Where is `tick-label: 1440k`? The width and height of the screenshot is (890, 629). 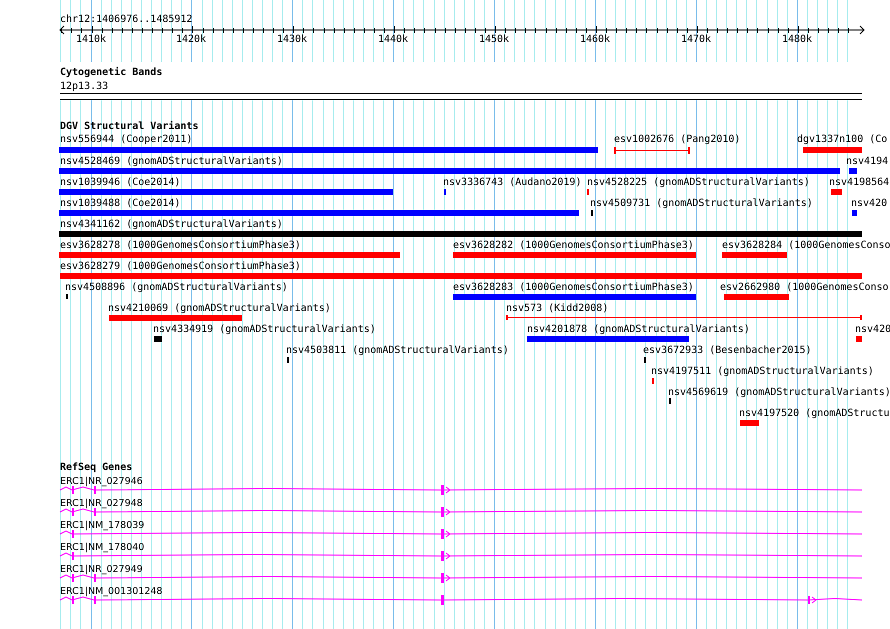 tick-label: 1440k is located at coordinates (393, 40).